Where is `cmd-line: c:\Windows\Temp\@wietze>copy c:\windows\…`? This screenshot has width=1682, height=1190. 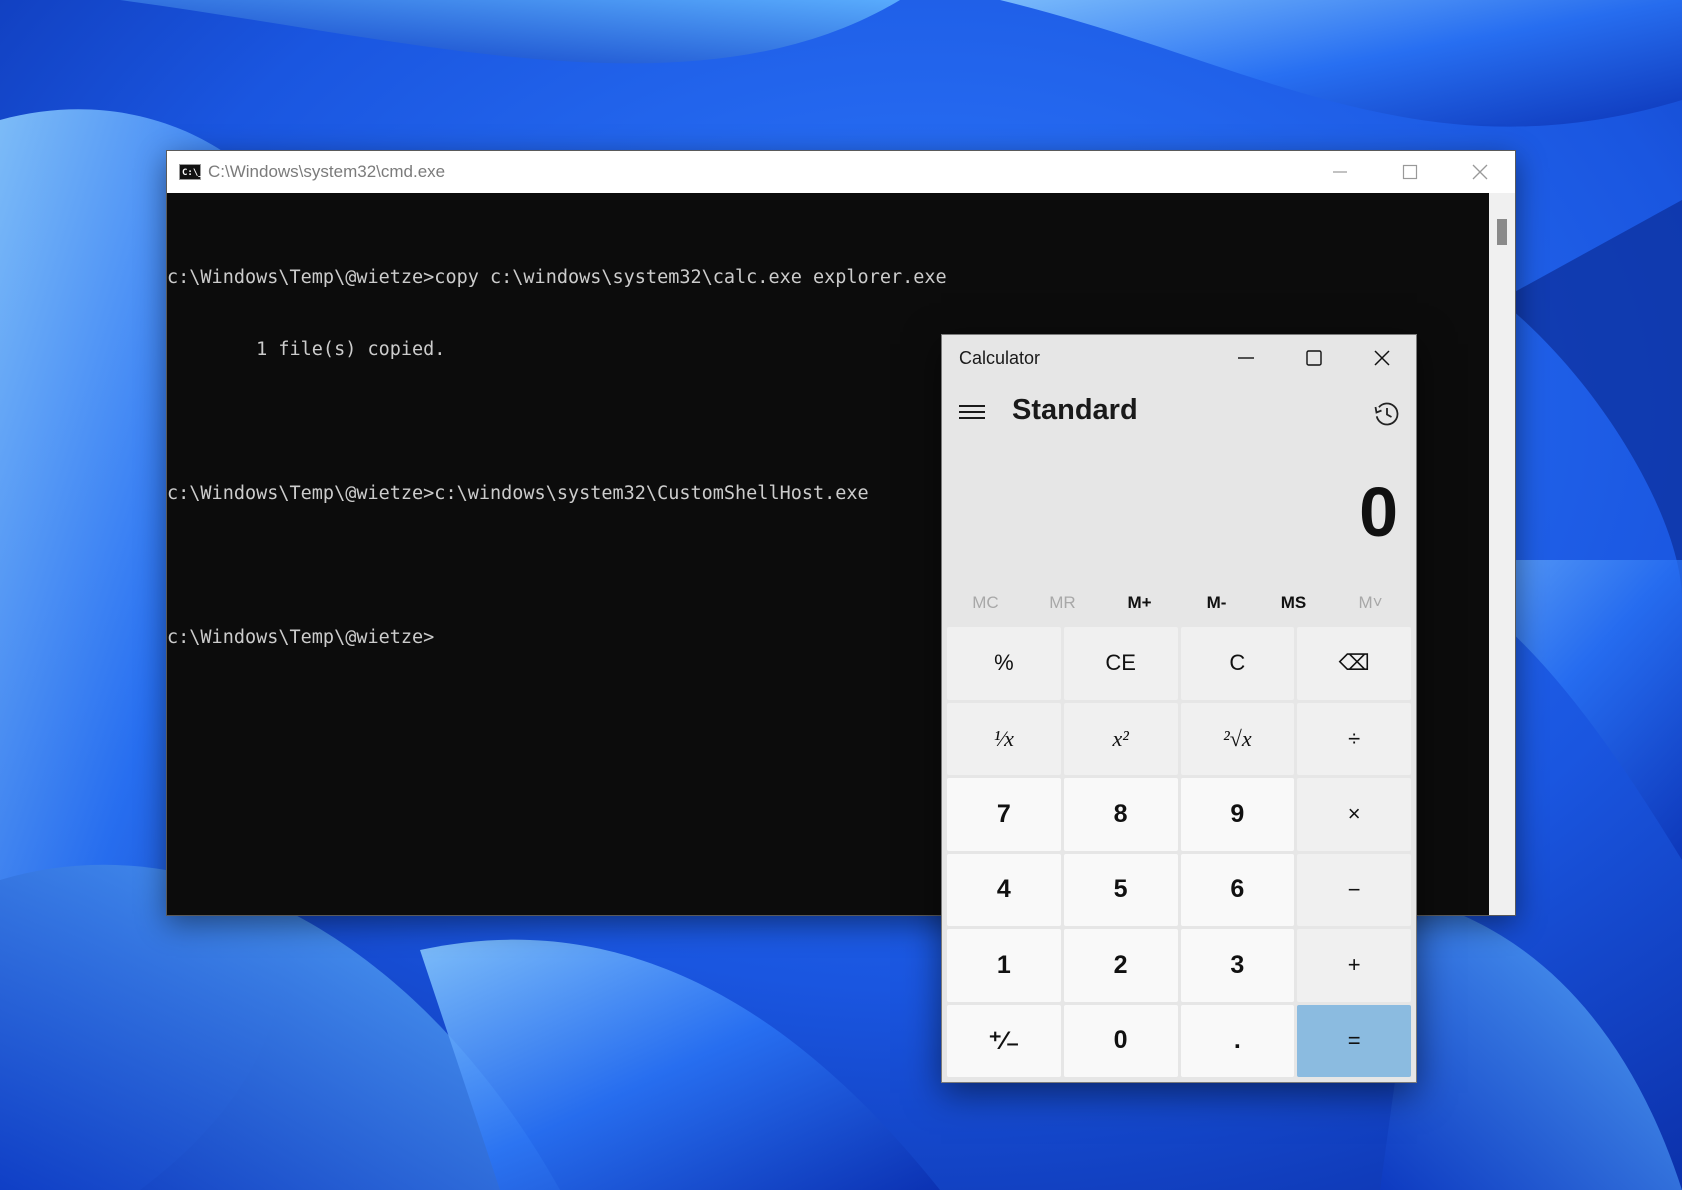 cmd-line: c:\Windows\Temp\@wietze>copy c:\windows\… is located at coordinates (557, 277).